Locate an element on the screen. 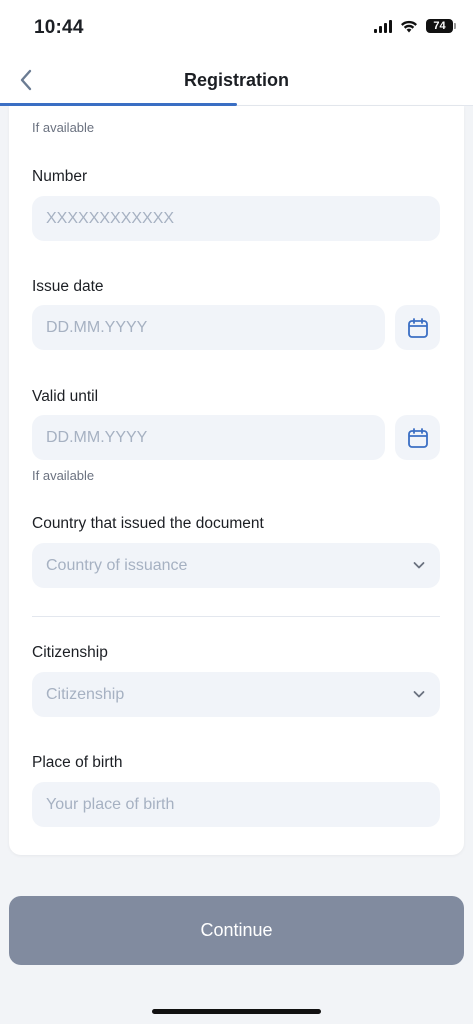 The width and height of the screenshot is (473, 1024). battery-icon: 74 is located at coordinates (441, 26).